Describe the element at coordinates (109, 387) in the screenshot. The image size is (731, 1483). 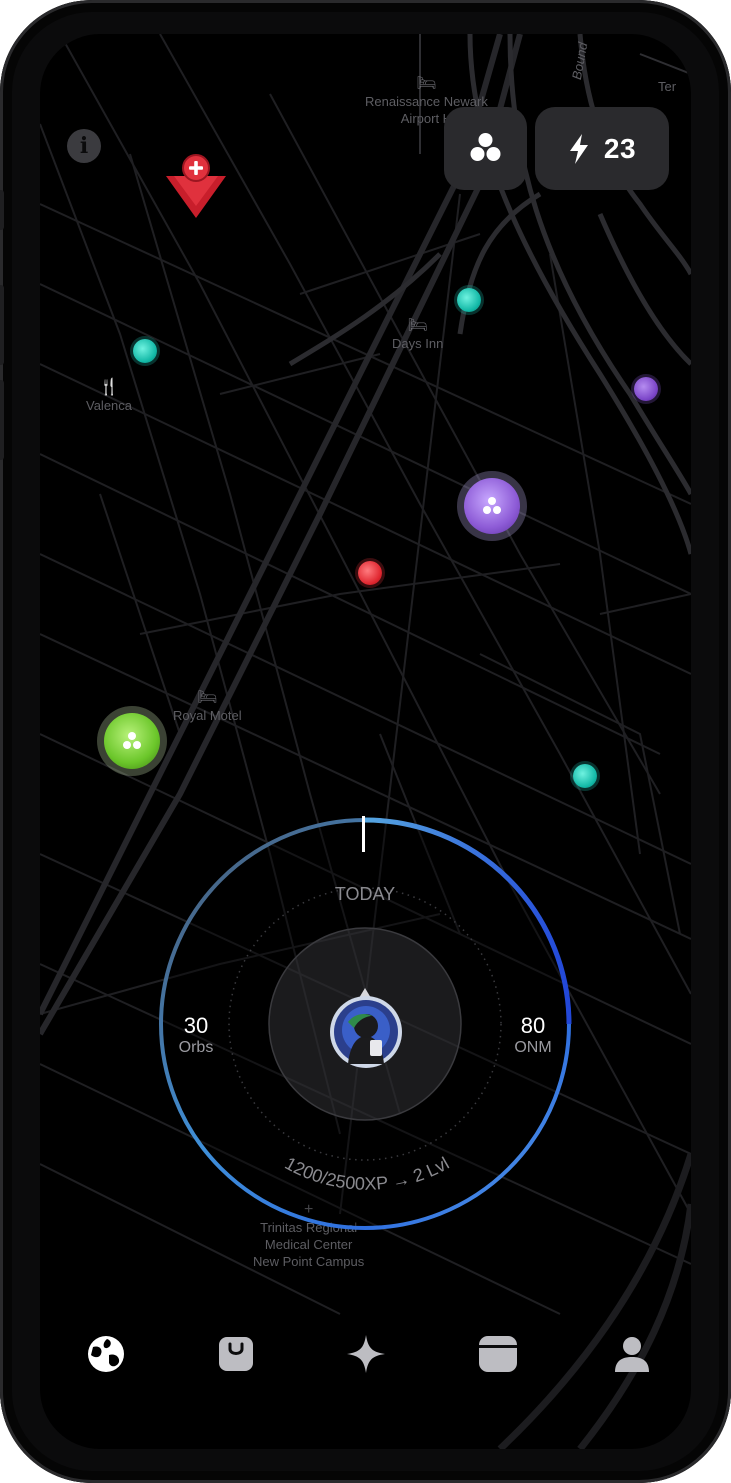
I see `restaurant-icon: 🍴` at that location.